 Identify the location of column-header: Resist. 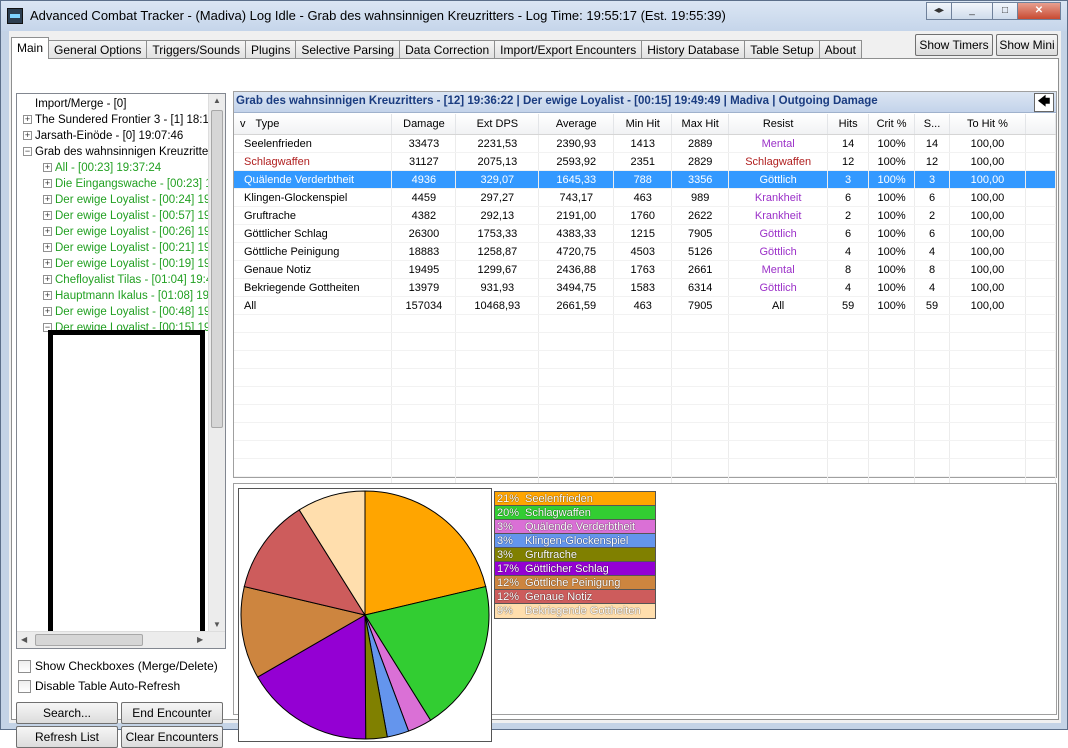
(778, 124).